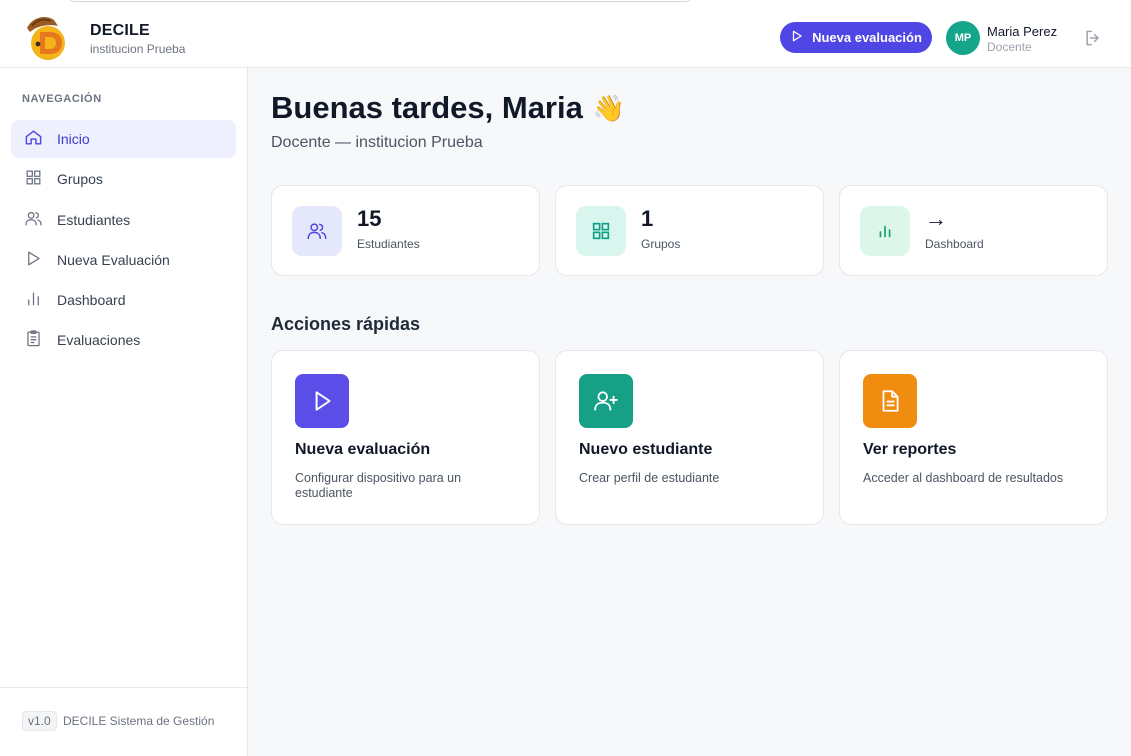 This screenshot has width=1131, height=756. I want to click on stat-label: Grupos, so click(661, 244).